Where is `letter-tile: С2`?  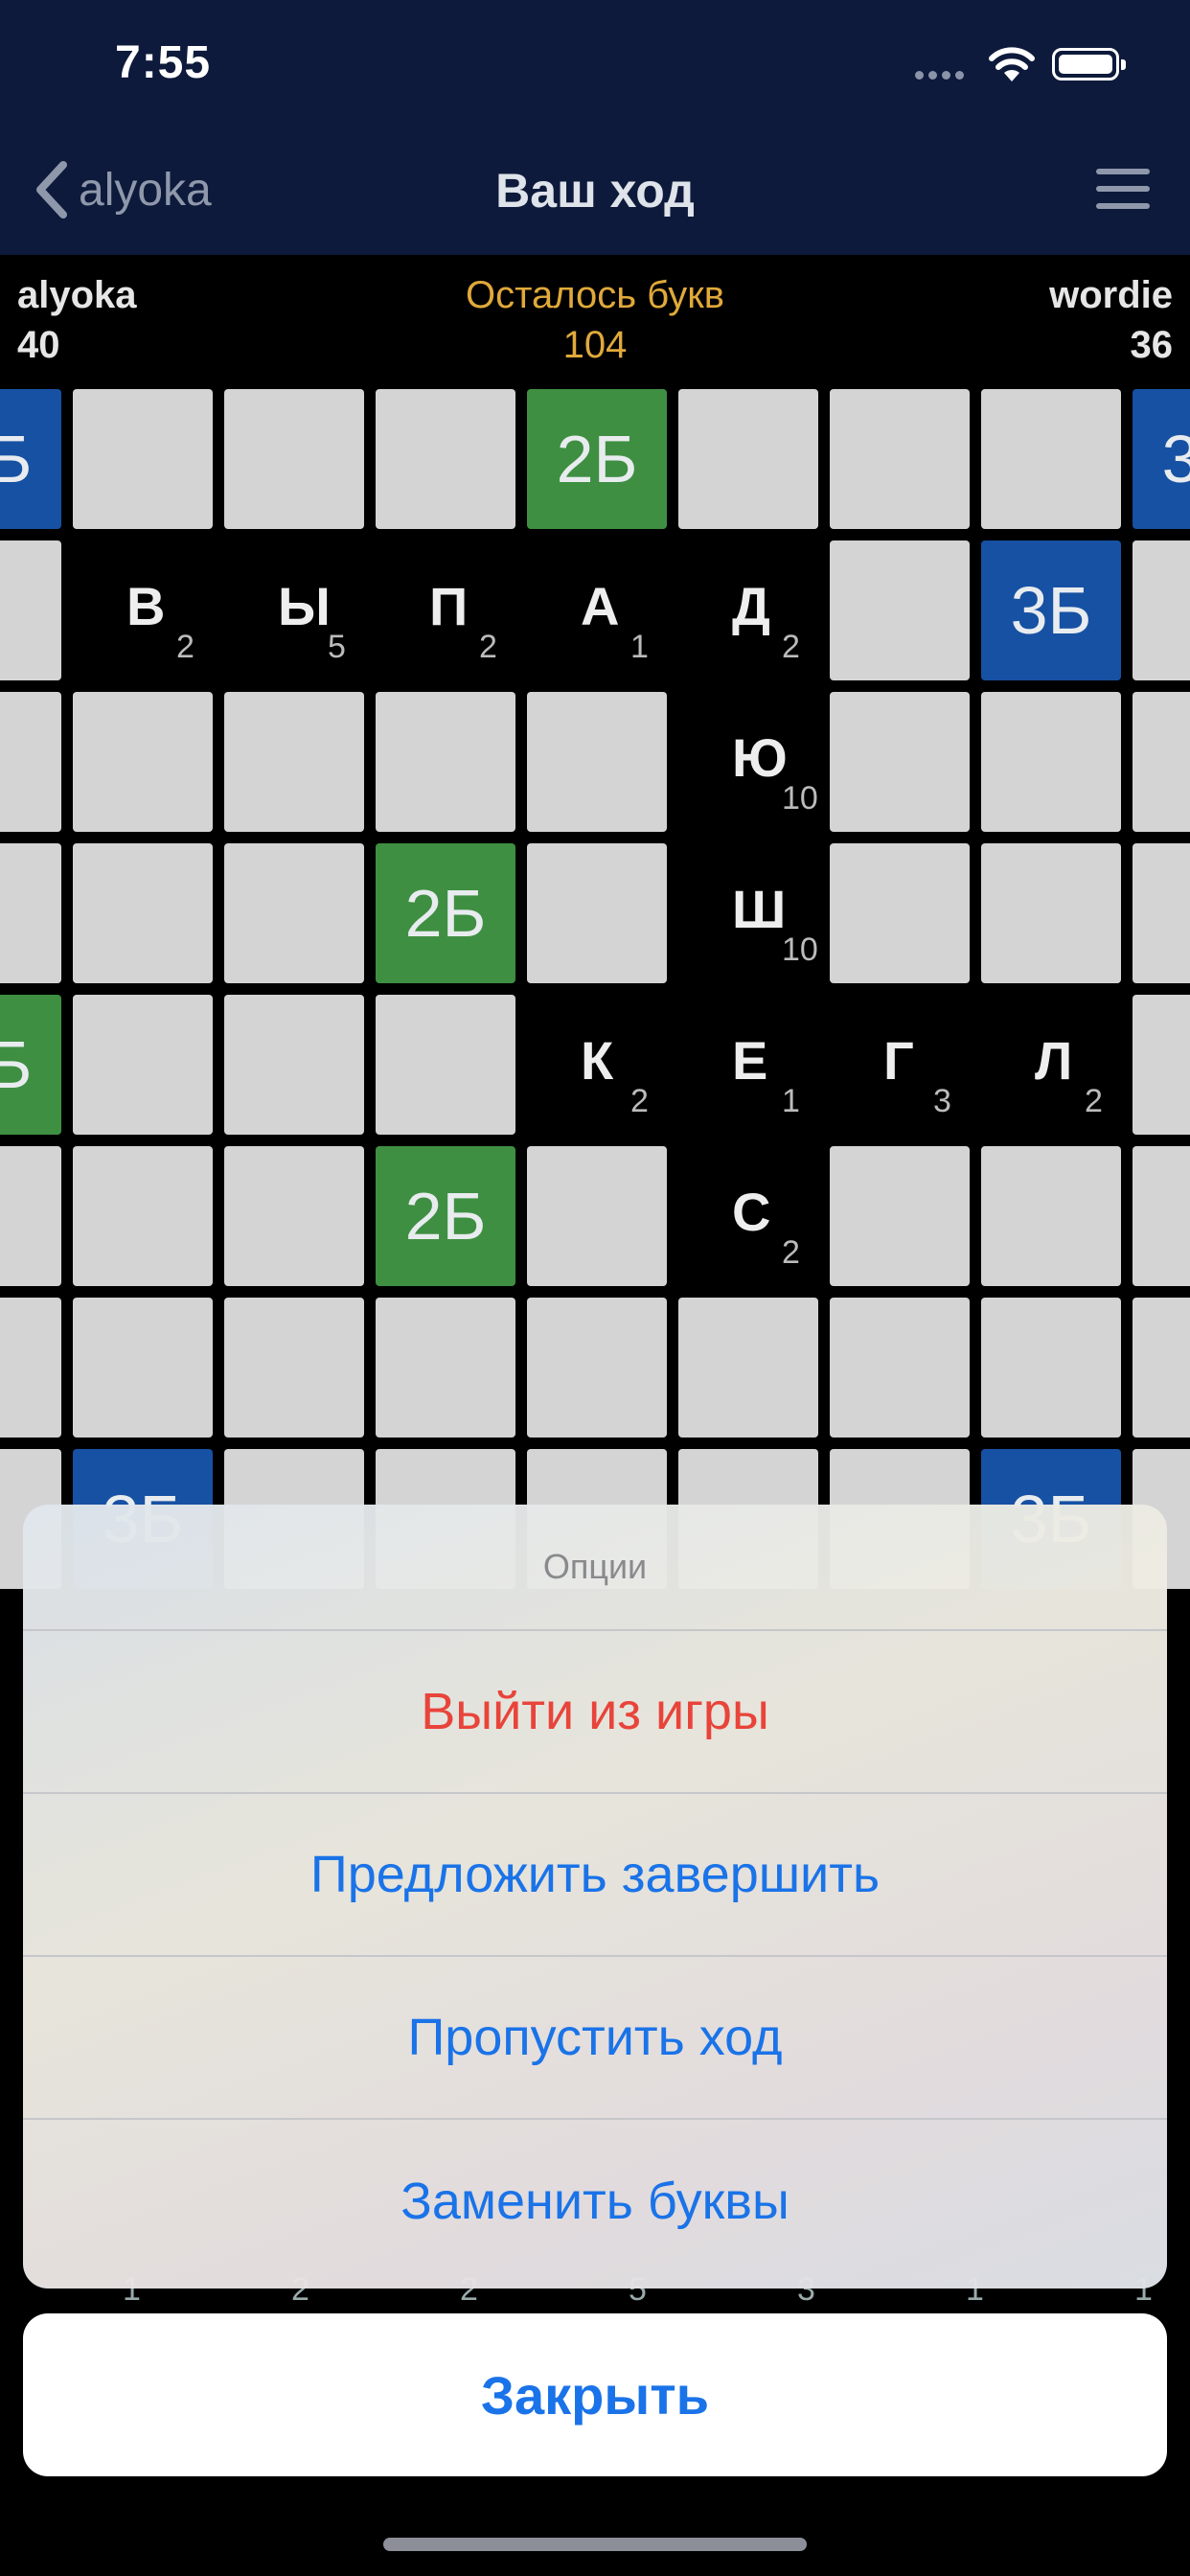
letter-tile: С2 is located at coordinates (748, 1216).